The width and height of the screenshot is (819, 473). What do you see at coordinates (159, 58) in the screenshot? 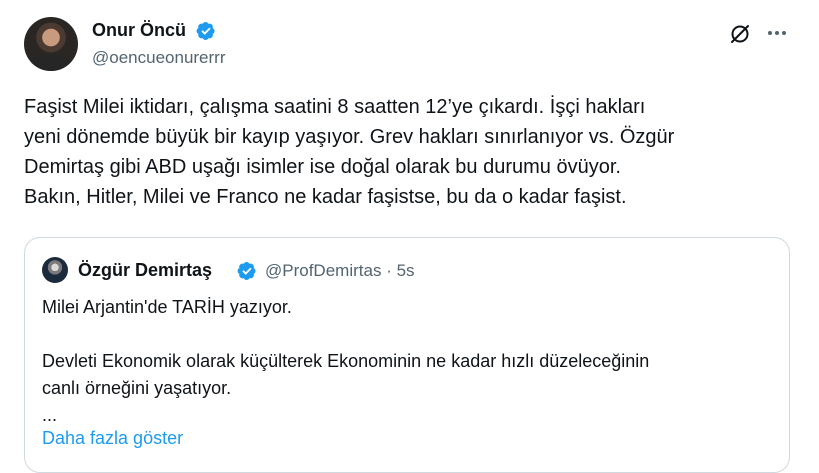
I see `author-handle: @oencueonurerrr` at bounding box center [159, 58].